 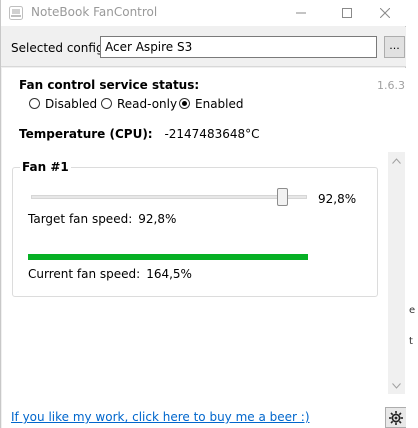 I want to click on scroll-up-button, so click(x=396, y=160).